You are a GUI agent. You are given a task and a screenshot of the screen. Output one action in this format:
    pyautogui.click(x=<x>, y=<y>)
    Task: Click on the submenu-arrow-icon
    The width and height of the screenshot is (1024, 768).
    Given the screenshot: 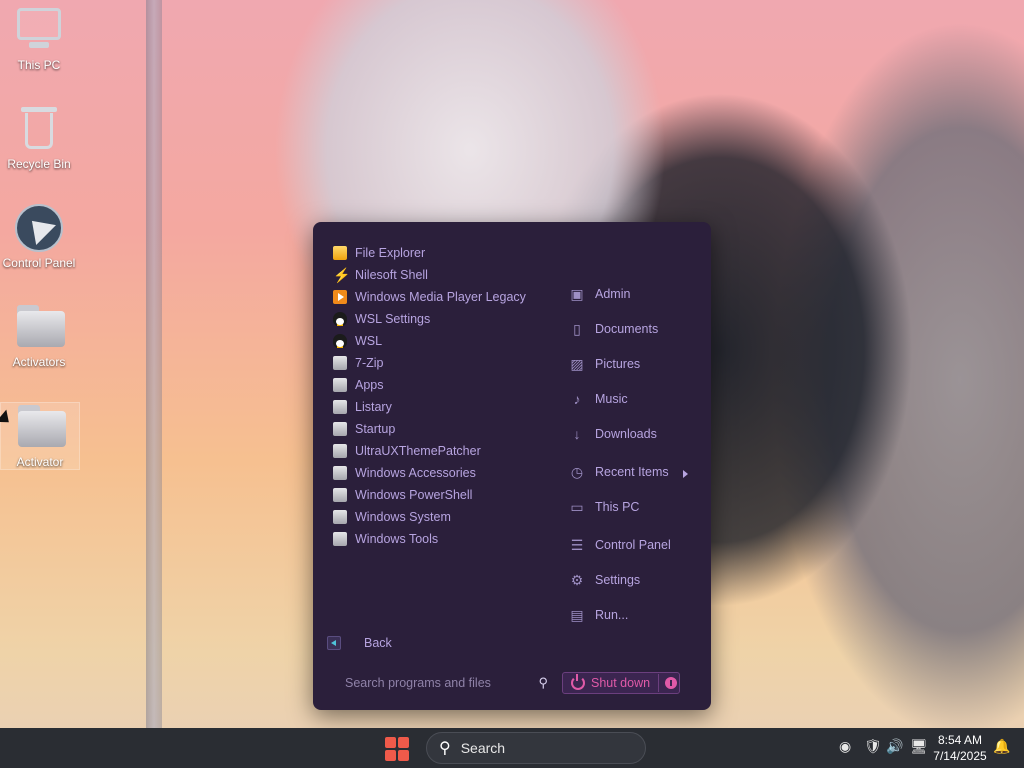 What is the action you would take?
    pyautogui.click(x=685, y=474)
    